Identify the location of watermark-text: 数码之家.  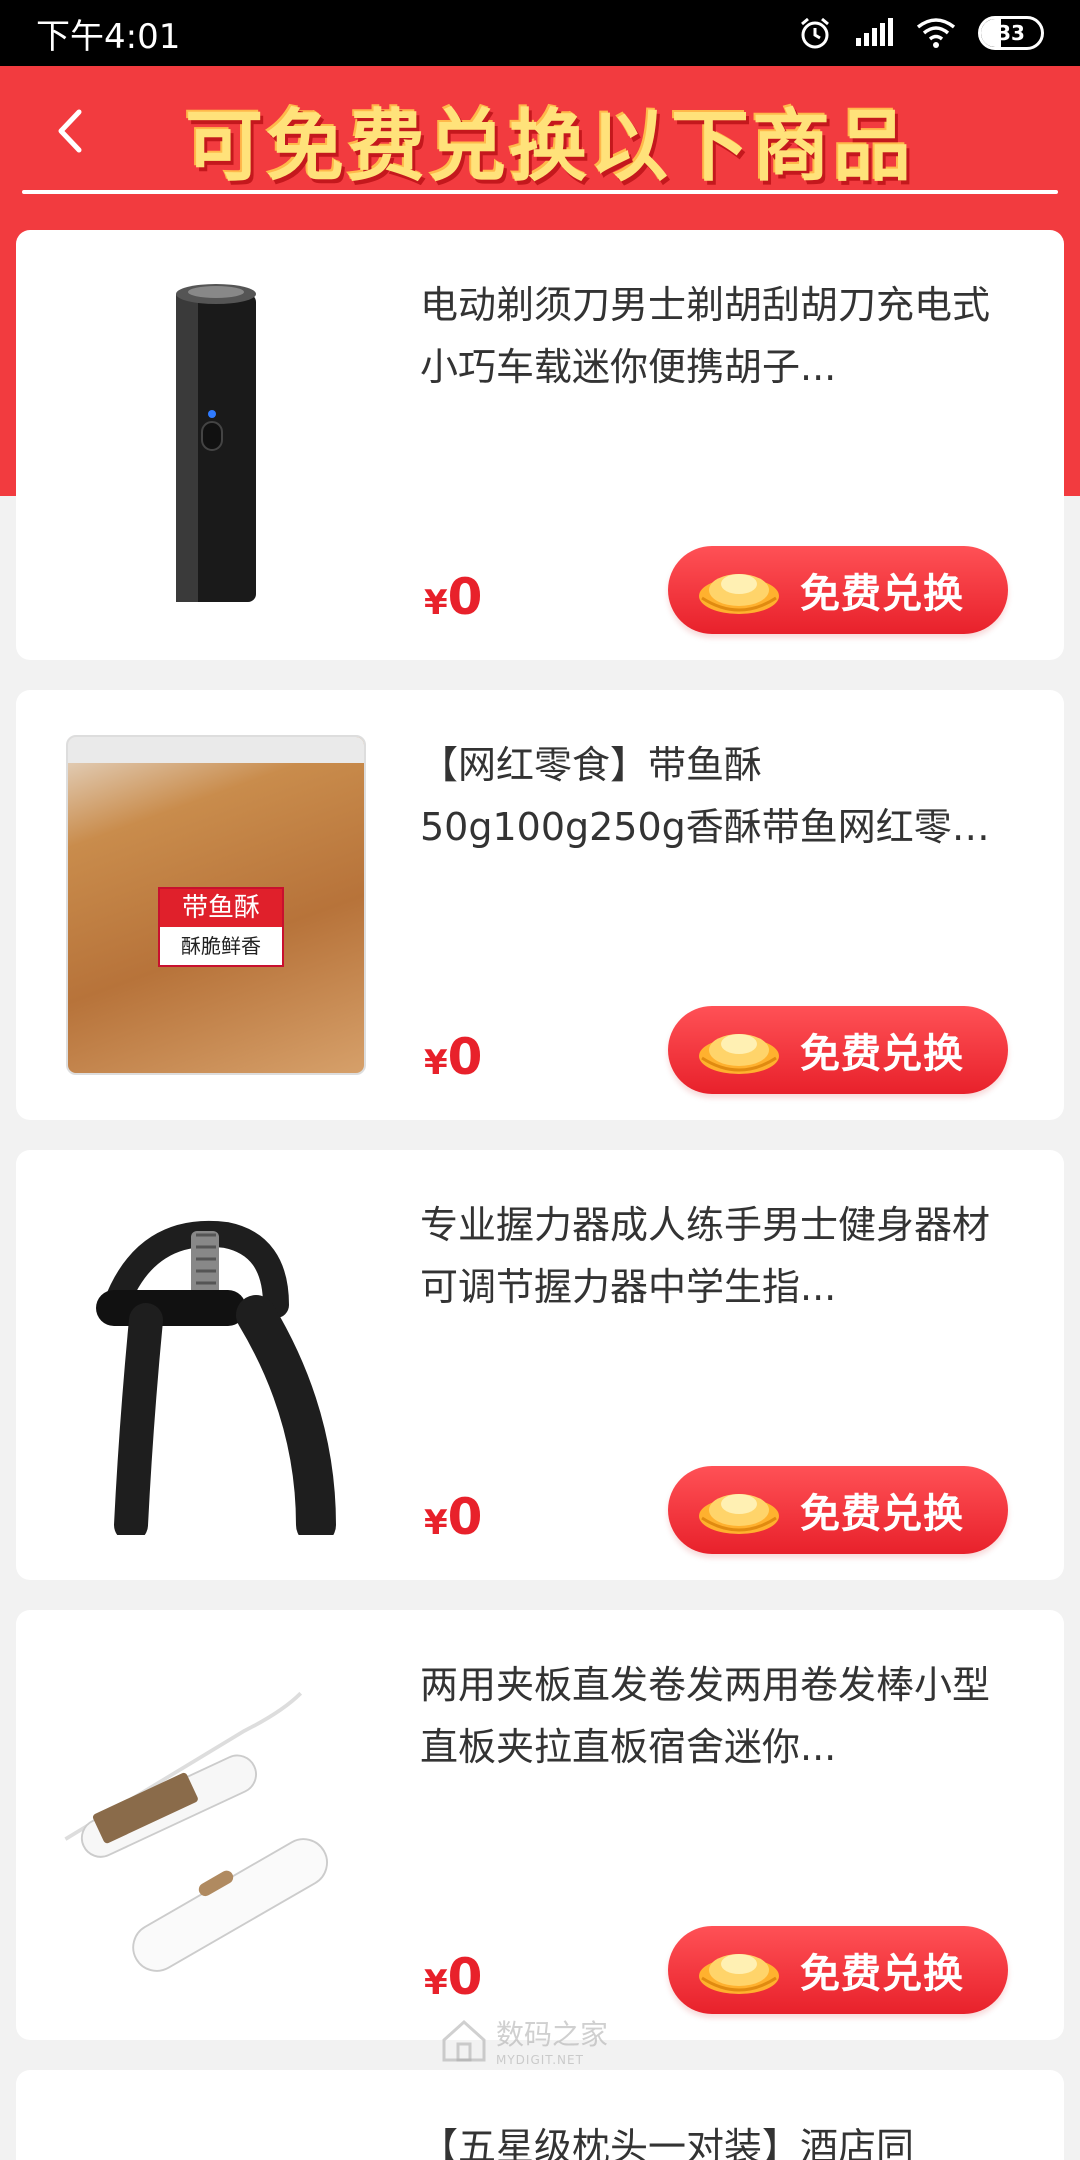
(552, 2034).